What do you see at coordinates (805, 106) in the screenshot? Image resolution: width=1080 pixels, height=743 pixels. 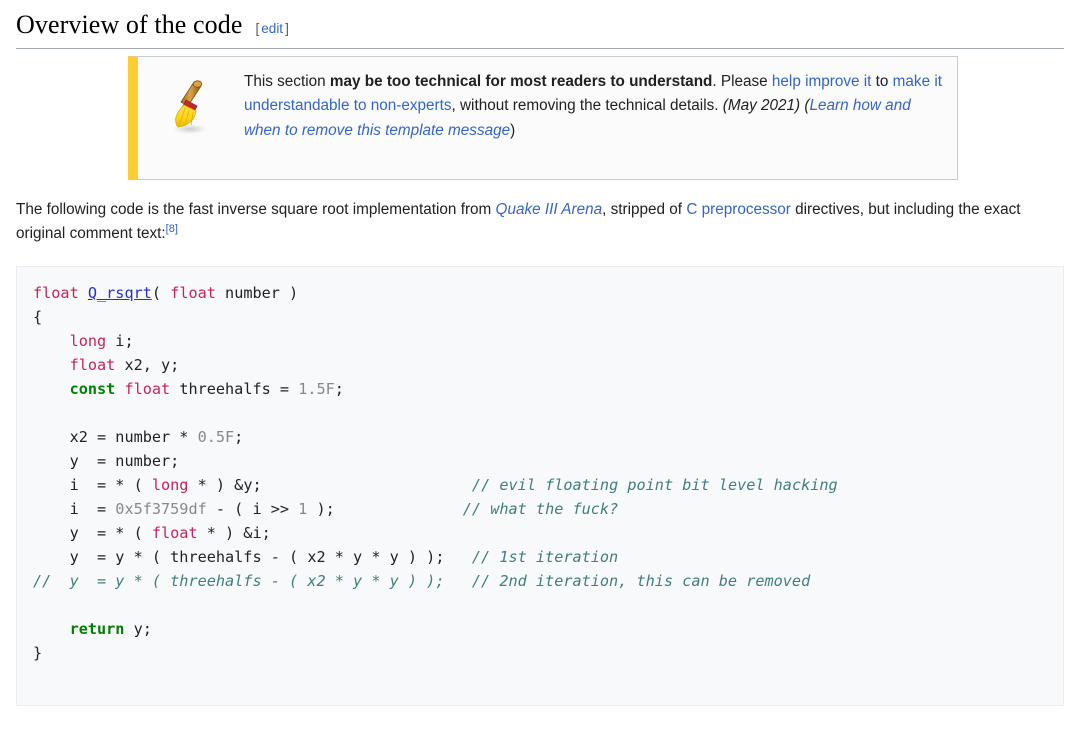 I see `notice-part-5: (` at bounding box center [805, 106].